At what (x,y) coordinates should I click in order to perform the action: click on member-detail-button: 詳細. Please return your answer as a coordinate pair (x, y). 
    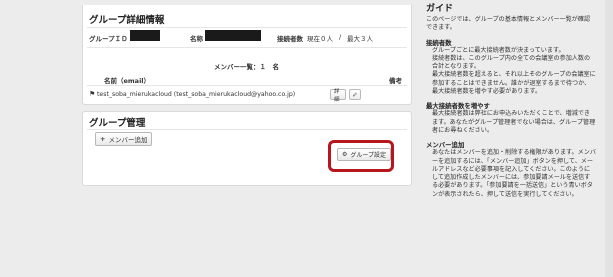
    Looking at the image, I should click on (338, 95).